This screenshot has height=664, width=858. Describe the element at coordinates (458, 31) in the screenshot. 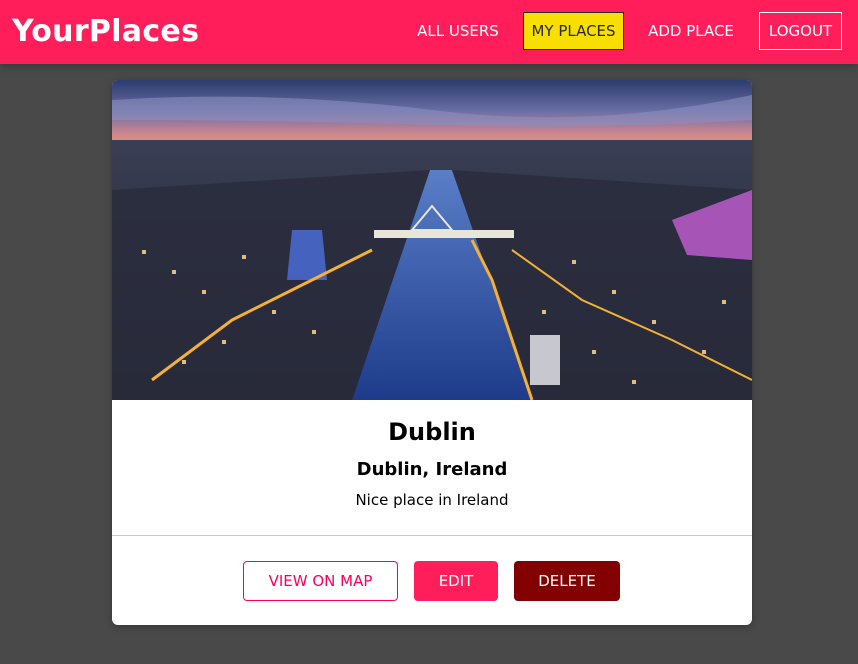

I see `nav-all-users: ALL USERS` at that location.